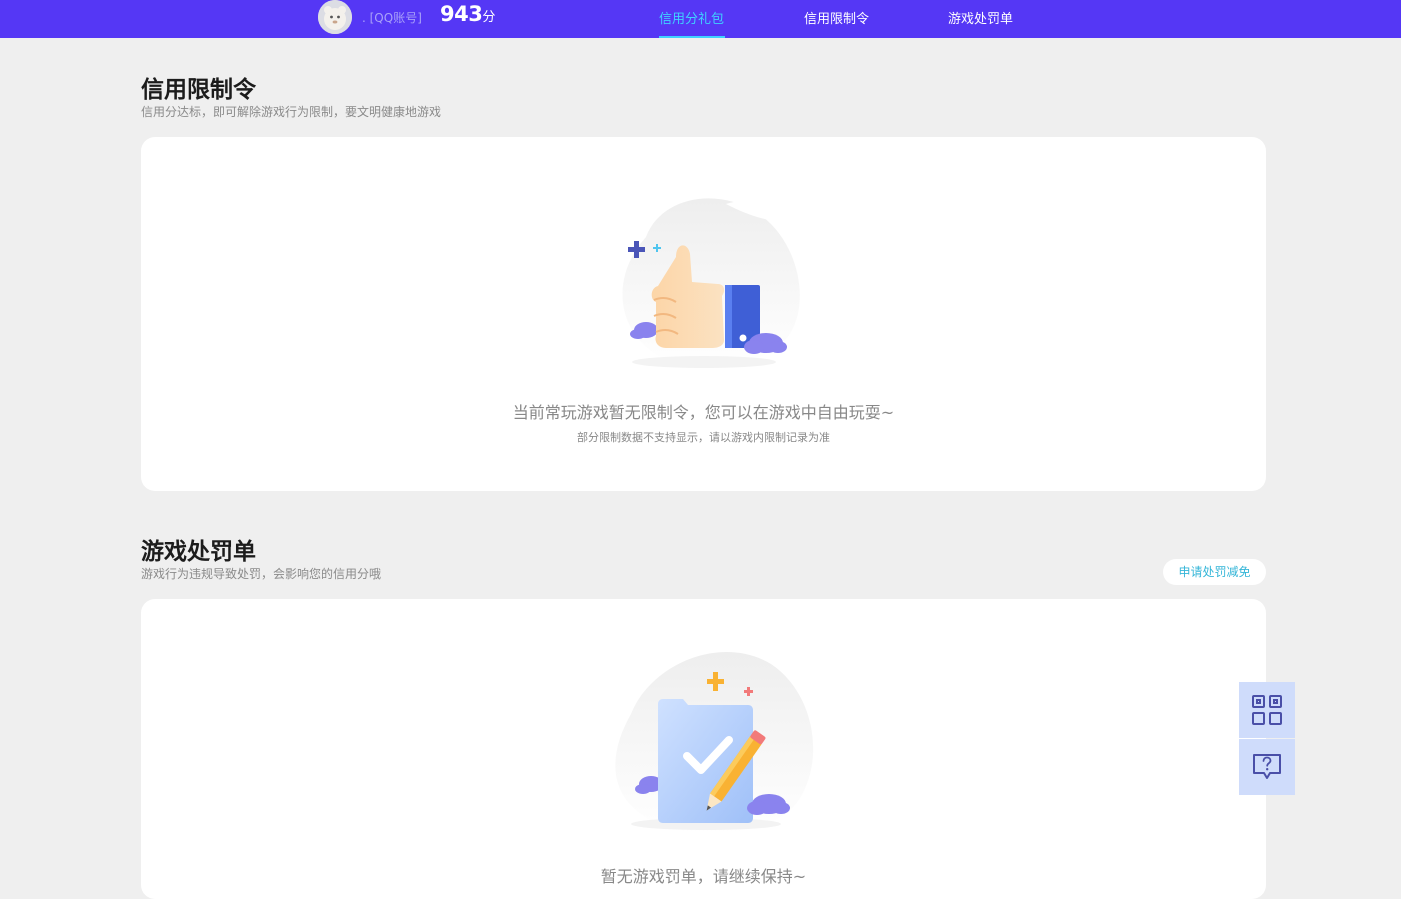 The image size is (1401, 899). What do you see at coordinates (691, 17) in the screenshot?
I see `nav-tab-credit-gift: 信用分礼包` at bounding box center [691, 17].